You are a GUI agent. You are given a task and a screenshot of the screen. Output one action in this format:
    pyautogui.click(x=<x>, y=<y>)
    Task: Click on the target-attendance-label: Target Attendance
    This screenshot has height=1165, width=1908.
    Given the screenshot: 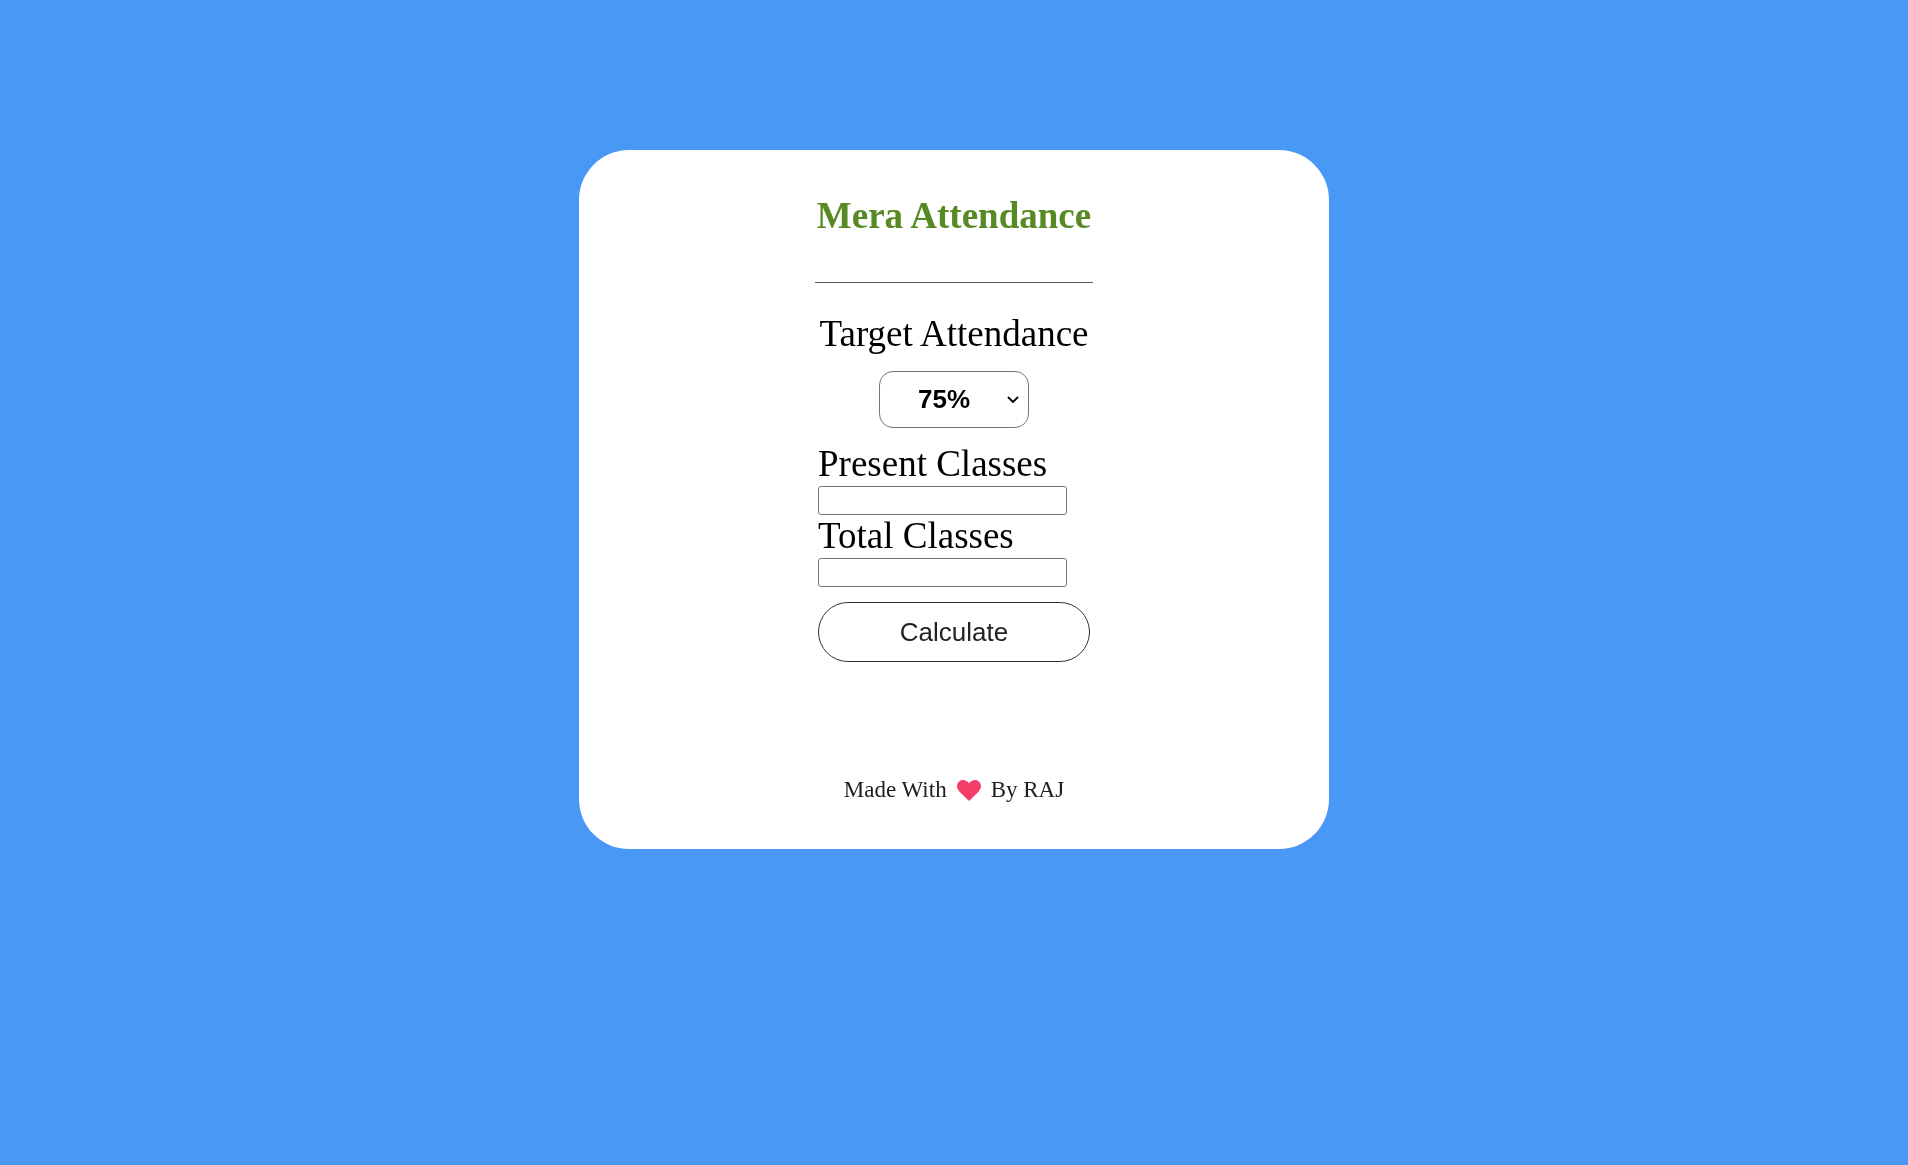 What is the action you would take?
    pyautogui.click(x=954, y=334)
    